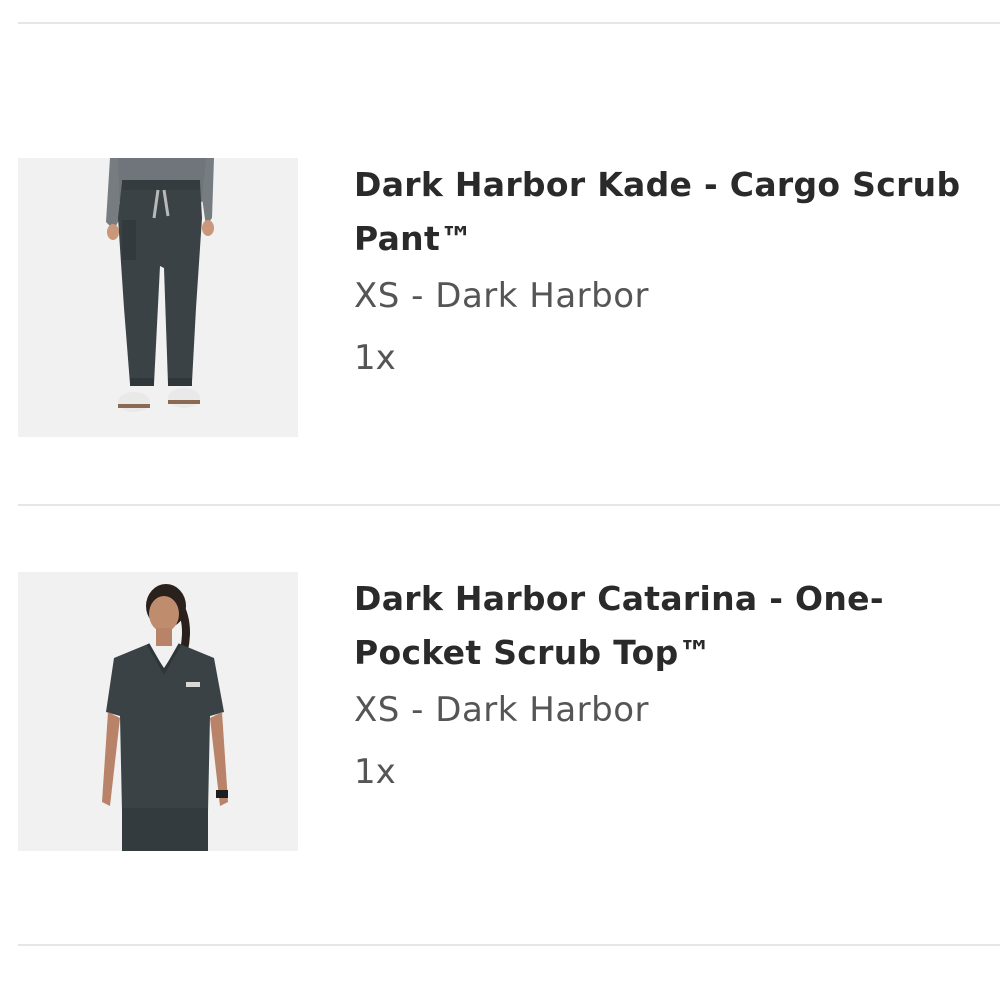 The height and width of the screenshot is (999, 1000). I want to click on top-divider, so click(509, 23).